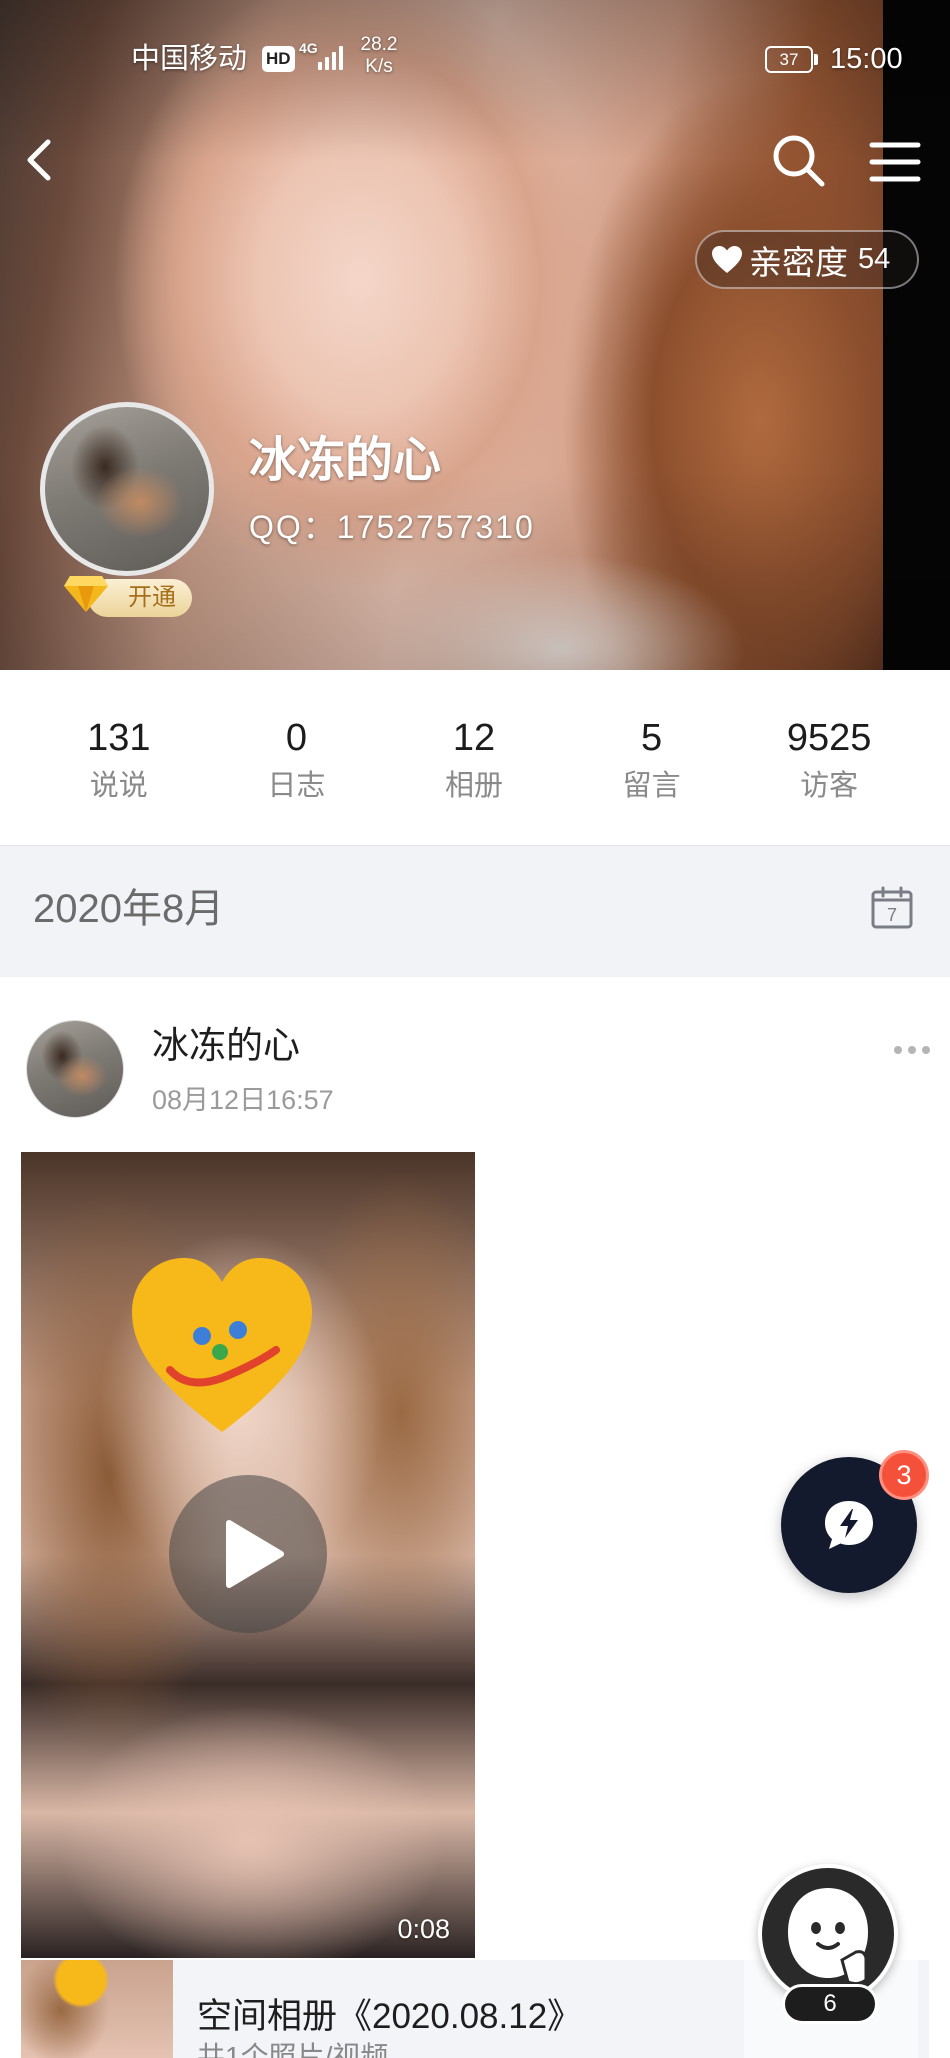 This screenshot has width=950, height=2058. Describe the element at coordinates (652, 738) in the screenshot. I see `stat-value: 5` at that location.